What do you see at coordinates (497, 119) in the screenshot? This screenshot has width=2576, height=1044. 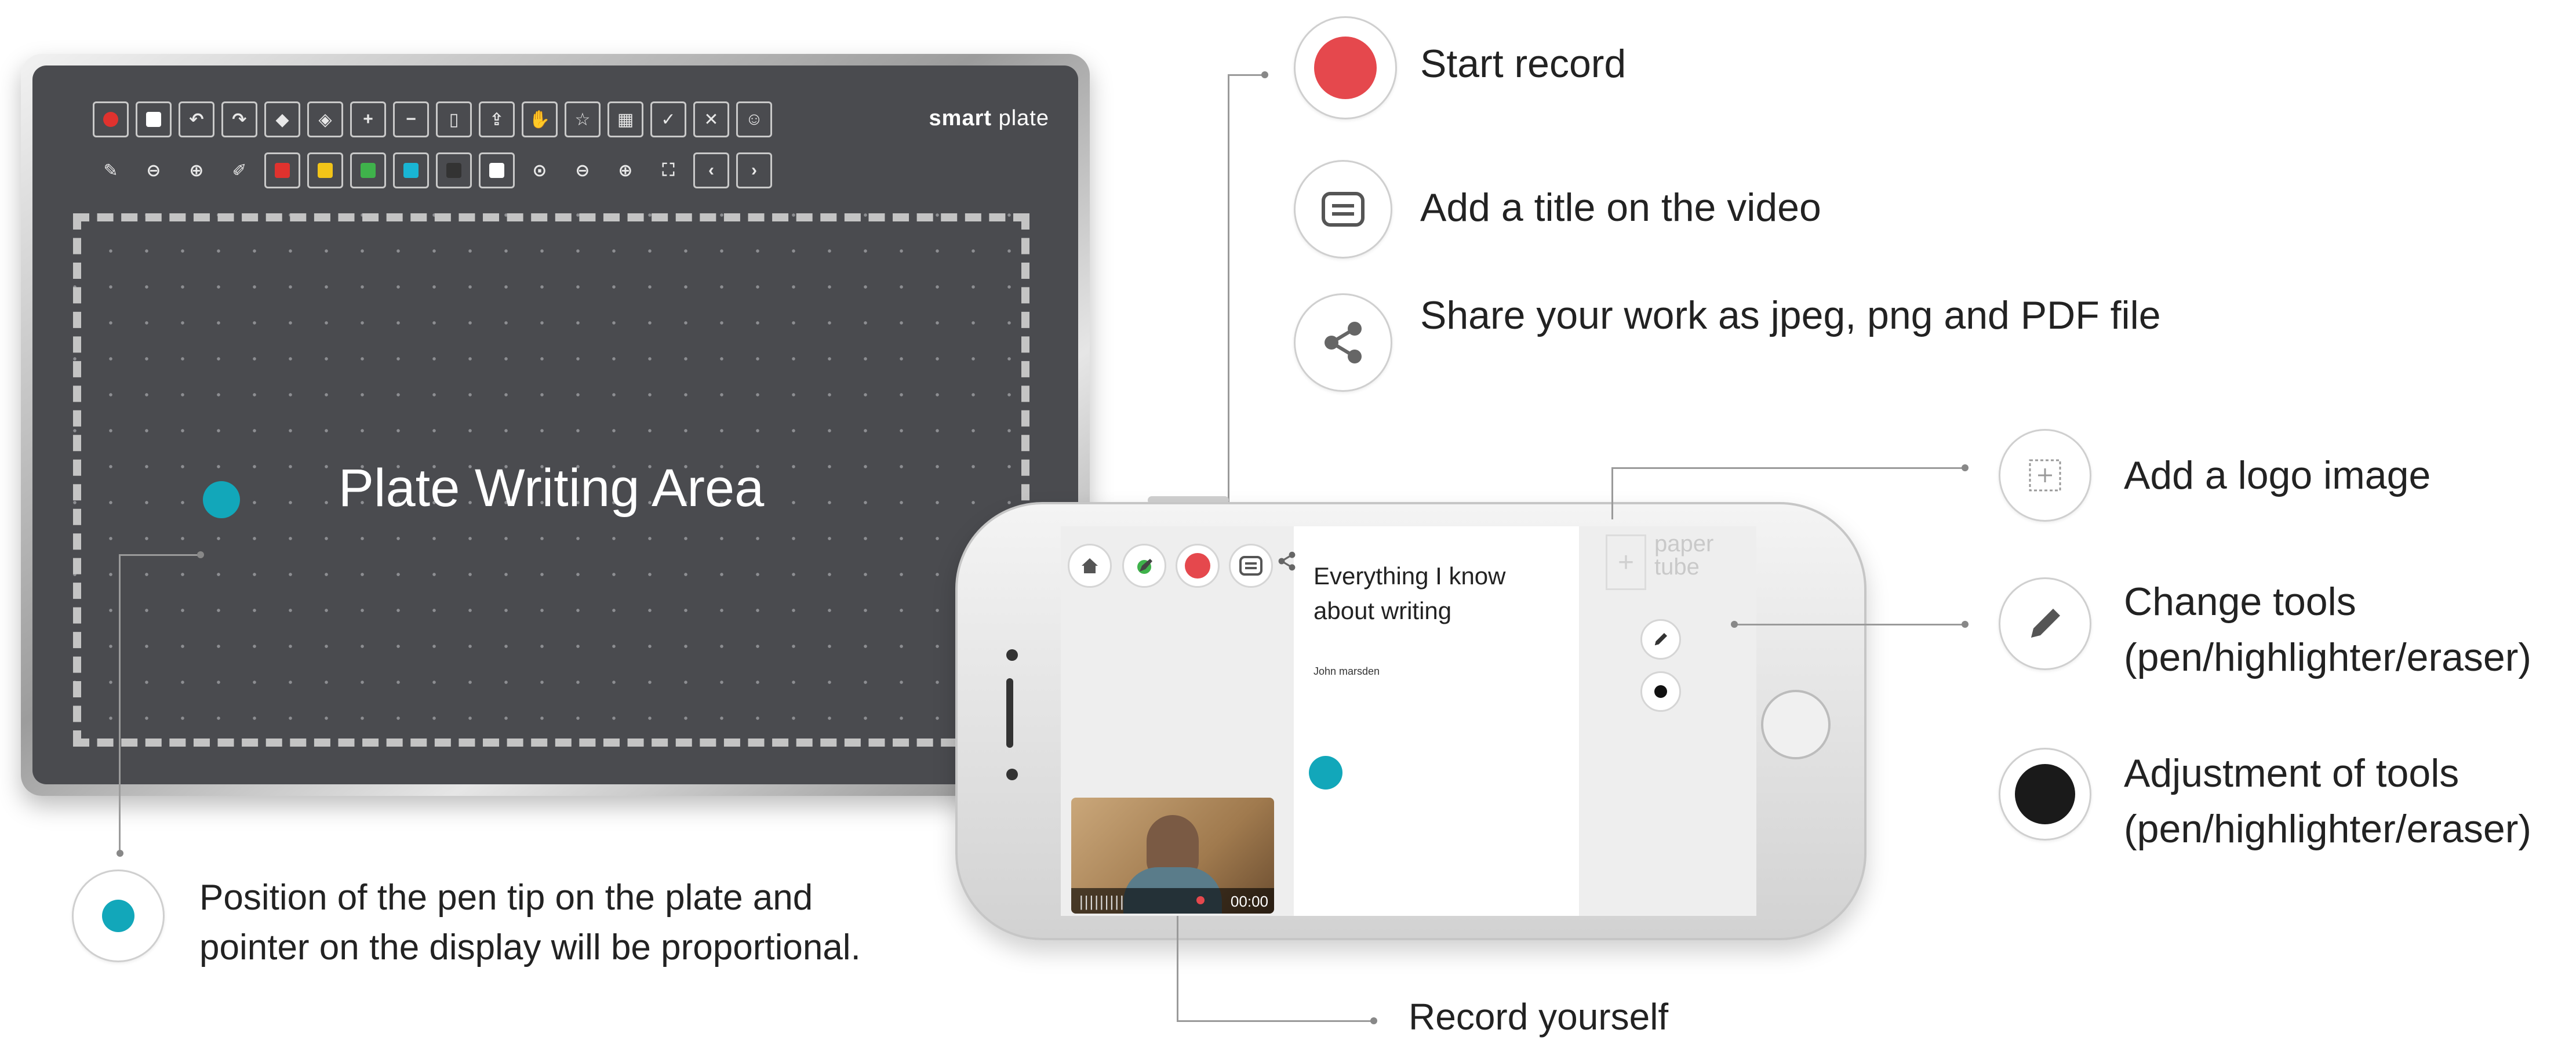 I see `export-icon: ⇪` at bounding box center [497, 119].